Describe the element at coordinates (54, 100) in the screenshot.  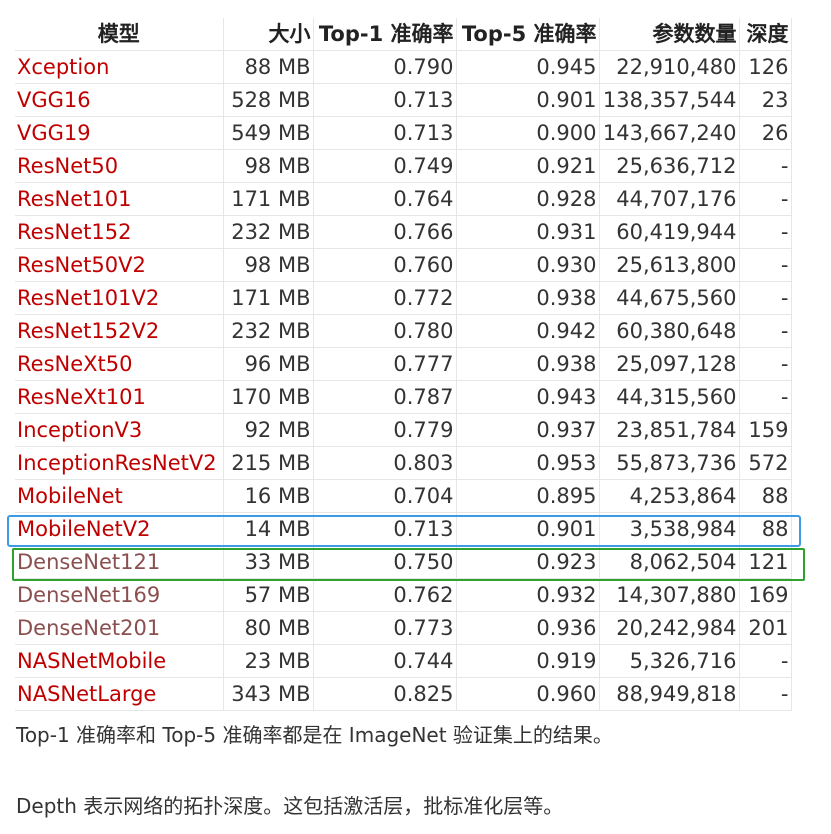
I see `model-link: VGG16` at that location.